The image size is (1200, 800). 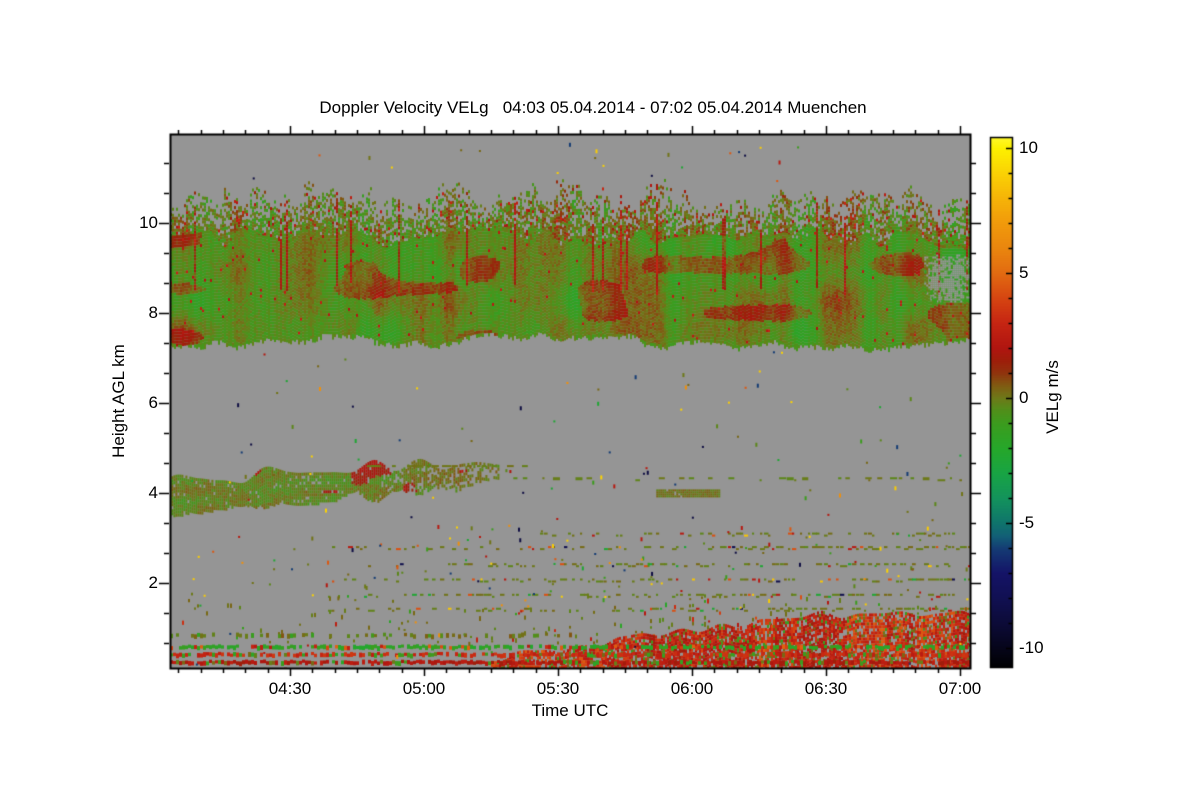 What do you see at coordinates (1024, 397) in the screenshot?
I see `colorbar-tick-label: 0` at bounding box center [1024, 397].